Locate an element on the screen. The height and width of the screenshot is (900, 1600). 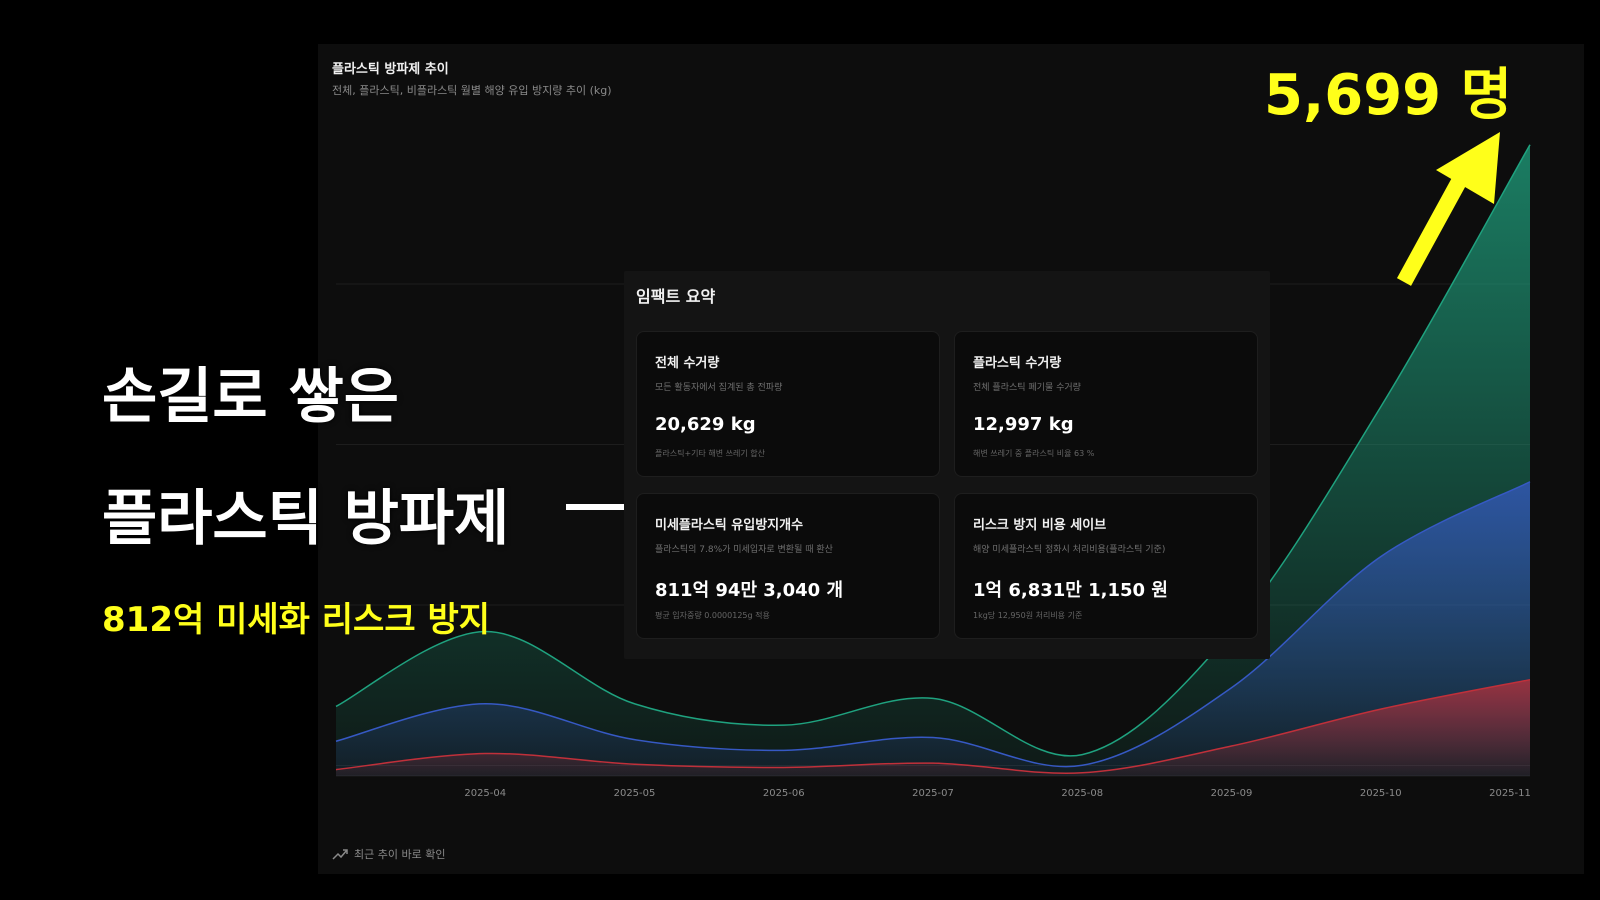
x-tick-label: 2025-06 is located at coordinates (784, 793).